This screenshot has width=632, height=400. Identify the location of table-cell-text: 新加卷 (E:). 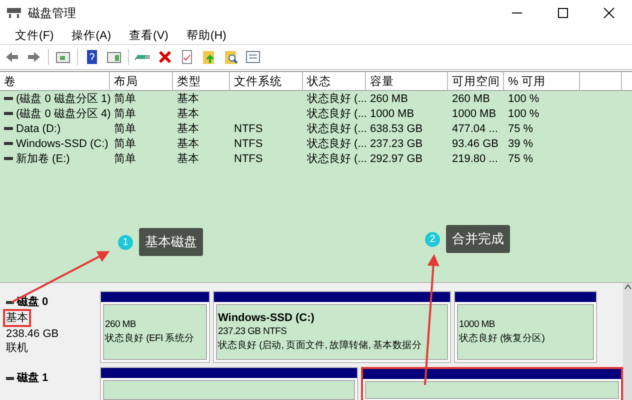
(43, 159).